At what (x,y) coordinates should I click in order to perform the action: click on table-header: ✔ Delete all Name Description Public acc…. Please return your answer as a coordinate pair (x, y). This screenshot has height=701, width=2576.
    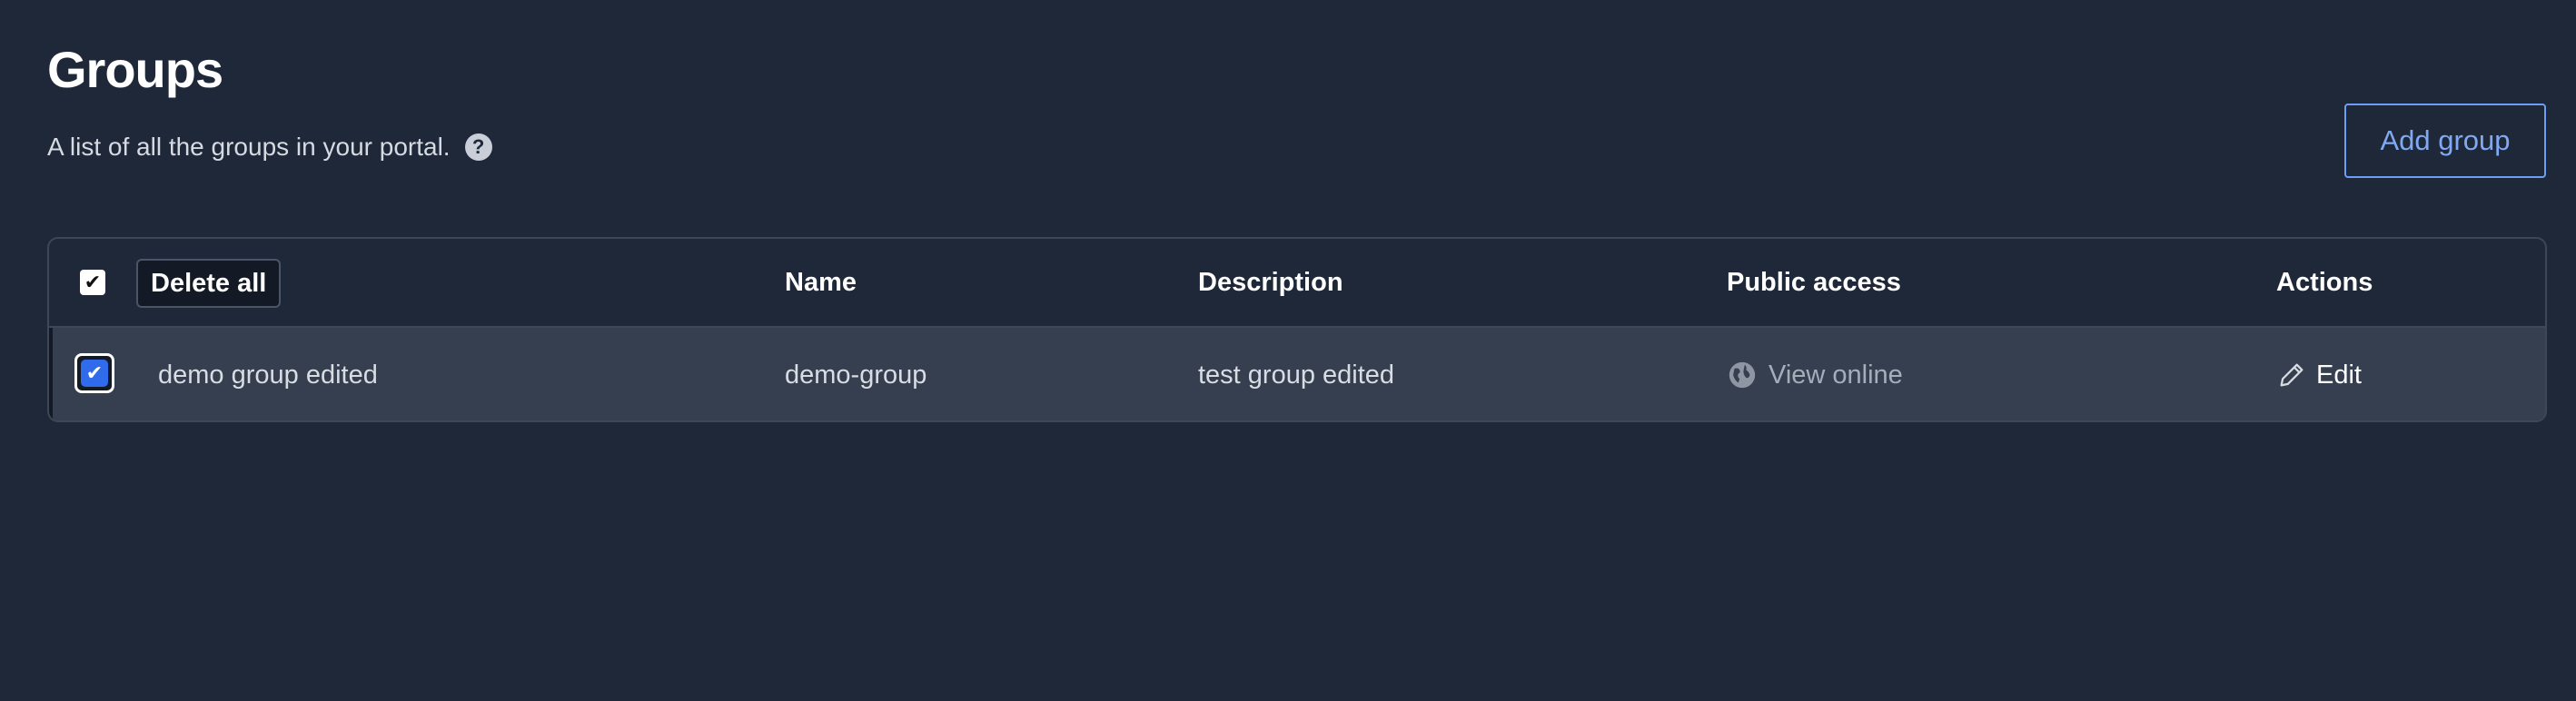
    Looking at the image, I should click on (1297, 283).